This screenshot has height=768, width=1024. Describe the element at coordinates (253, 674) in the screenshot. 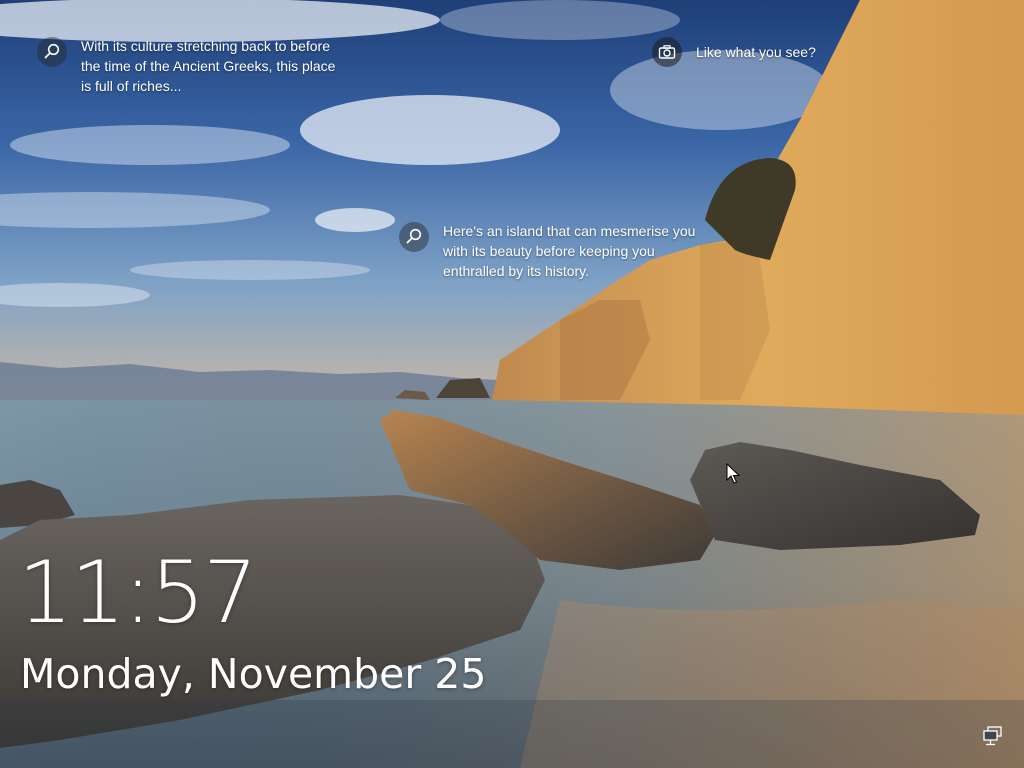

I see `lock-screen-date: Monday, November 25` at that location.